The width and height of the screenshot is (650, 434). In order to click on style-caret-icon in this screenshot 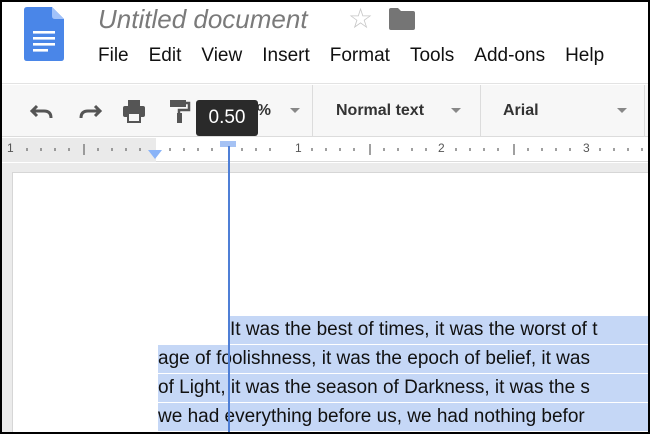, I will do `click(456, 110)`.